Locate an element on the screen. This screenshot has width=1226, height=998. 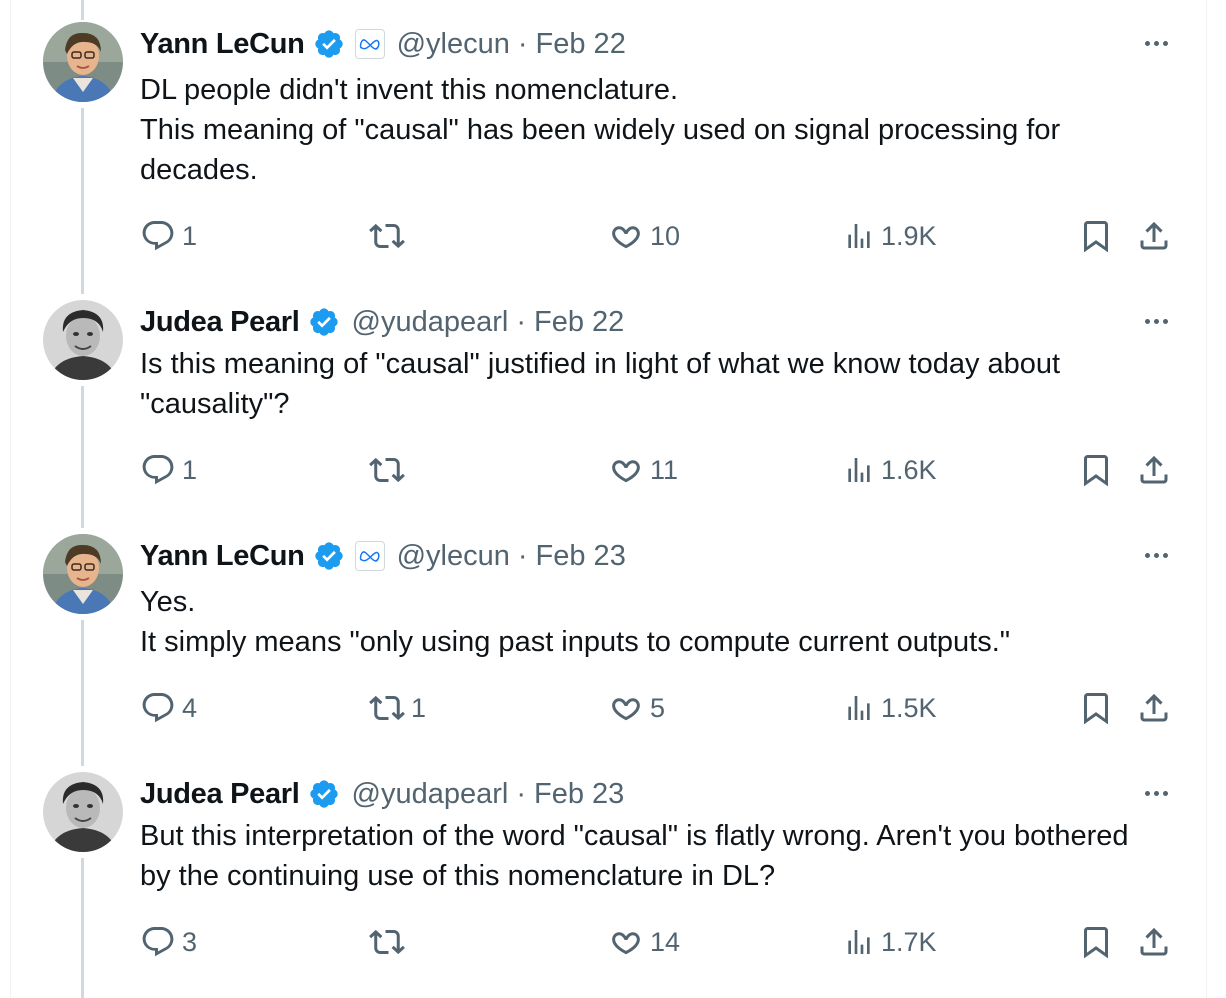
reply-count: 3 is located at coordinates (190, 941).